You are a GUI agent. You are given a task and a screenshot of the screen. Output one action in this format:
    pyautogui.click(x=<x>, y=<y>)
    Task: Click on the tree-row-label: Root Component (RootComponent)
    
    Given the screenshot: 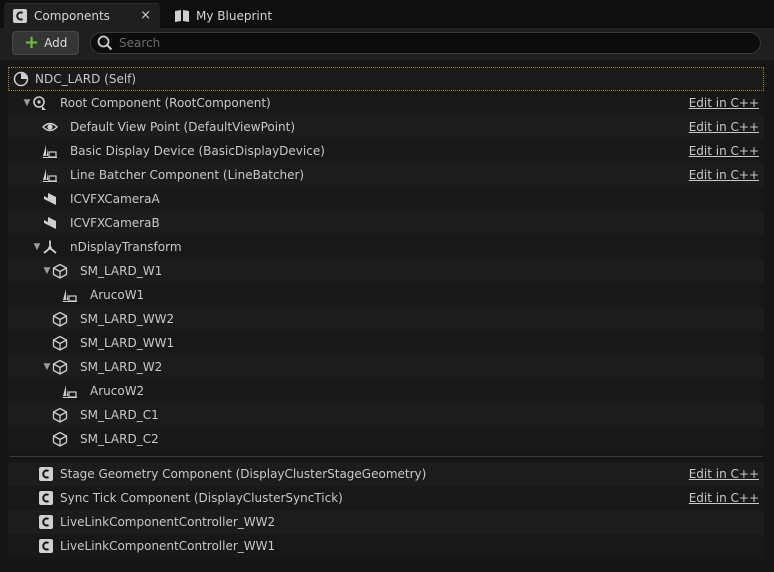 What is the action you would take?
    pyautogui.click(x=165, y=103)
    